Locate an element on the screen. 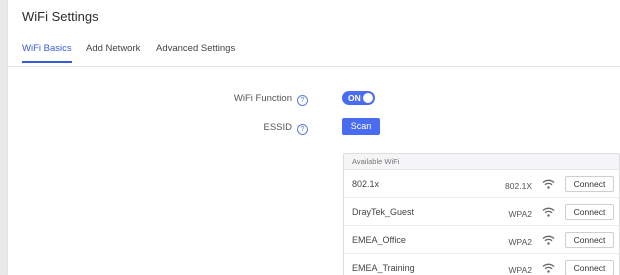 The width and height of the screenshot is (620, 275). available-wifi-header: Available WiFi is located at coordinates (481, 162).